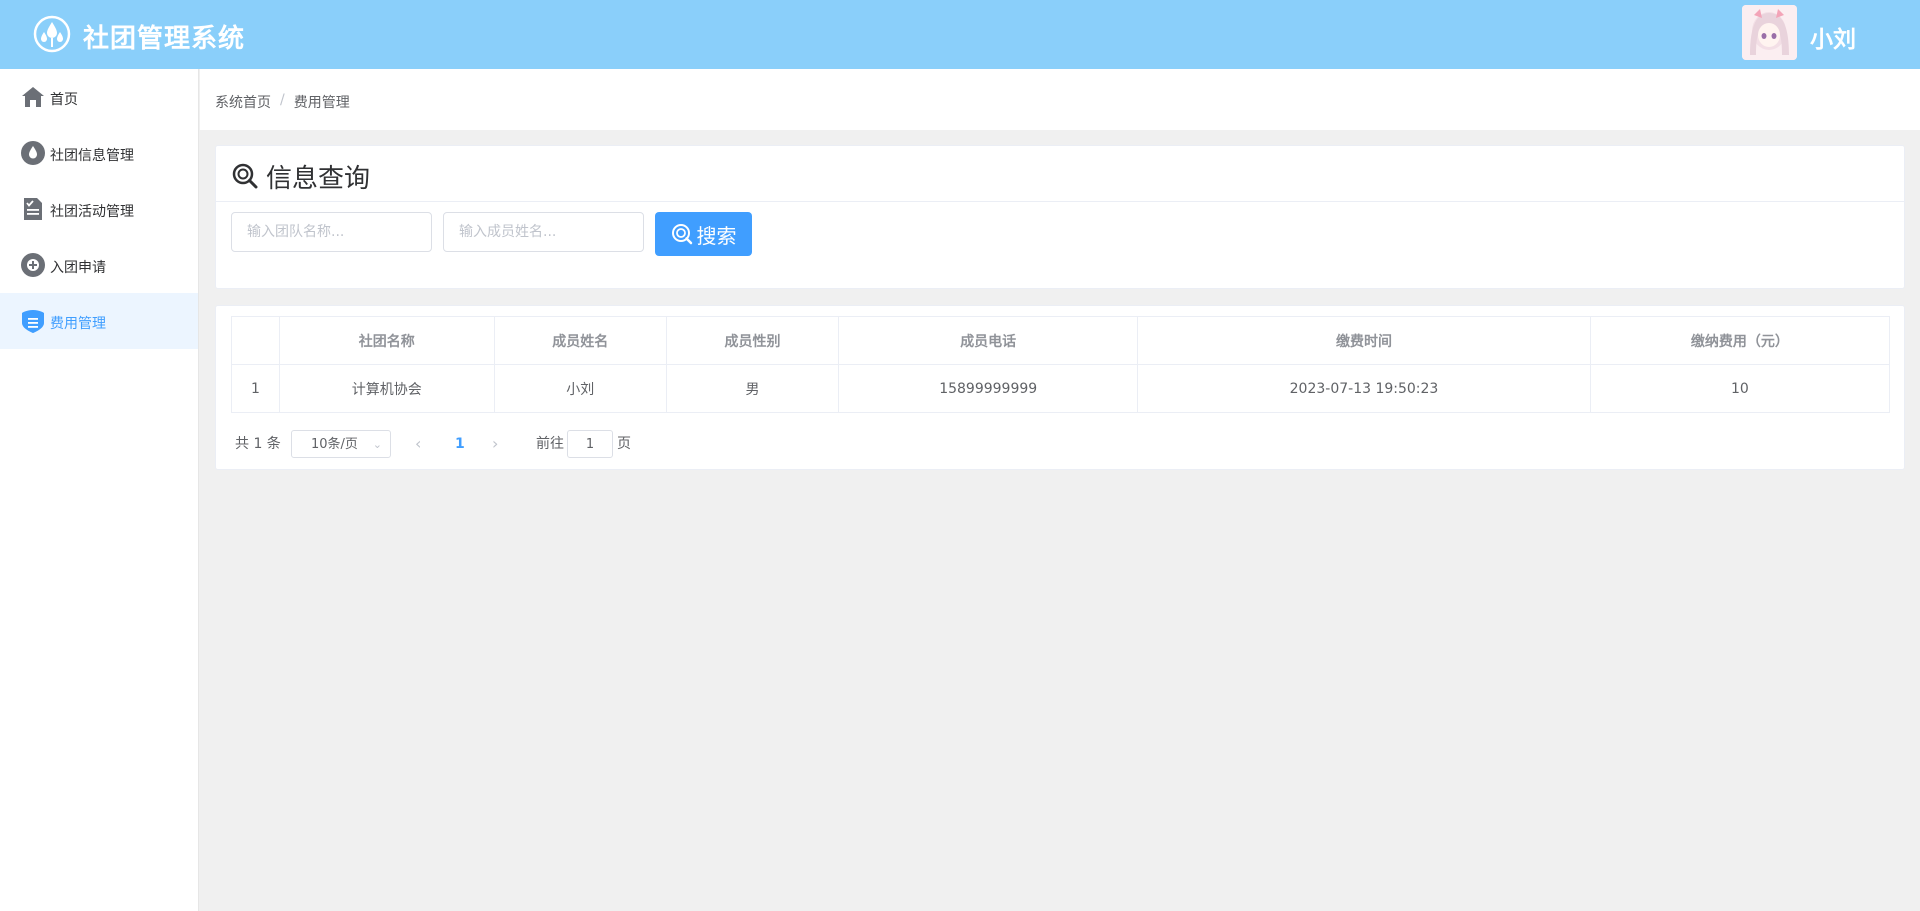 The width and height of the screenshot is (1920, 911). What do you see at coordinates (752, 340) in the screenshot?
I see `column-header-member-gender: 成员性别` at bounding box center [752, 340].